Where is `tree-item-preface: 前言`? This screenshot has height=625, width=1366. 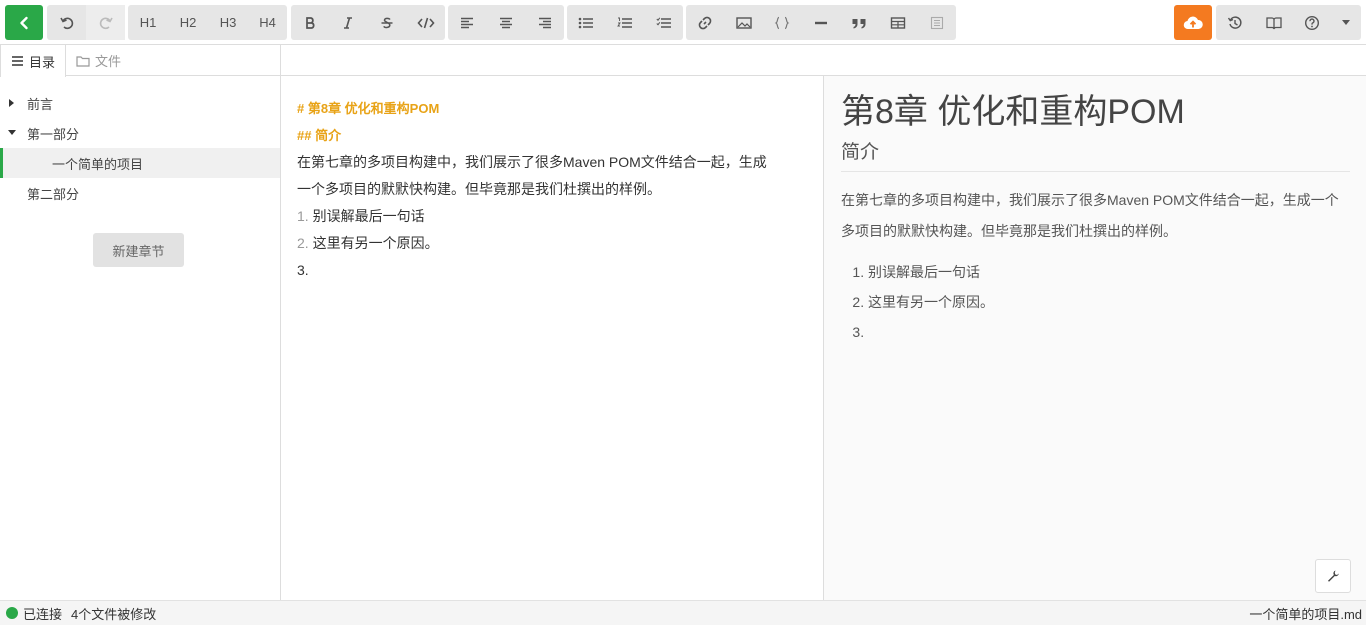 tree-item-preface: 前言 is located at coordinates (140, 103).